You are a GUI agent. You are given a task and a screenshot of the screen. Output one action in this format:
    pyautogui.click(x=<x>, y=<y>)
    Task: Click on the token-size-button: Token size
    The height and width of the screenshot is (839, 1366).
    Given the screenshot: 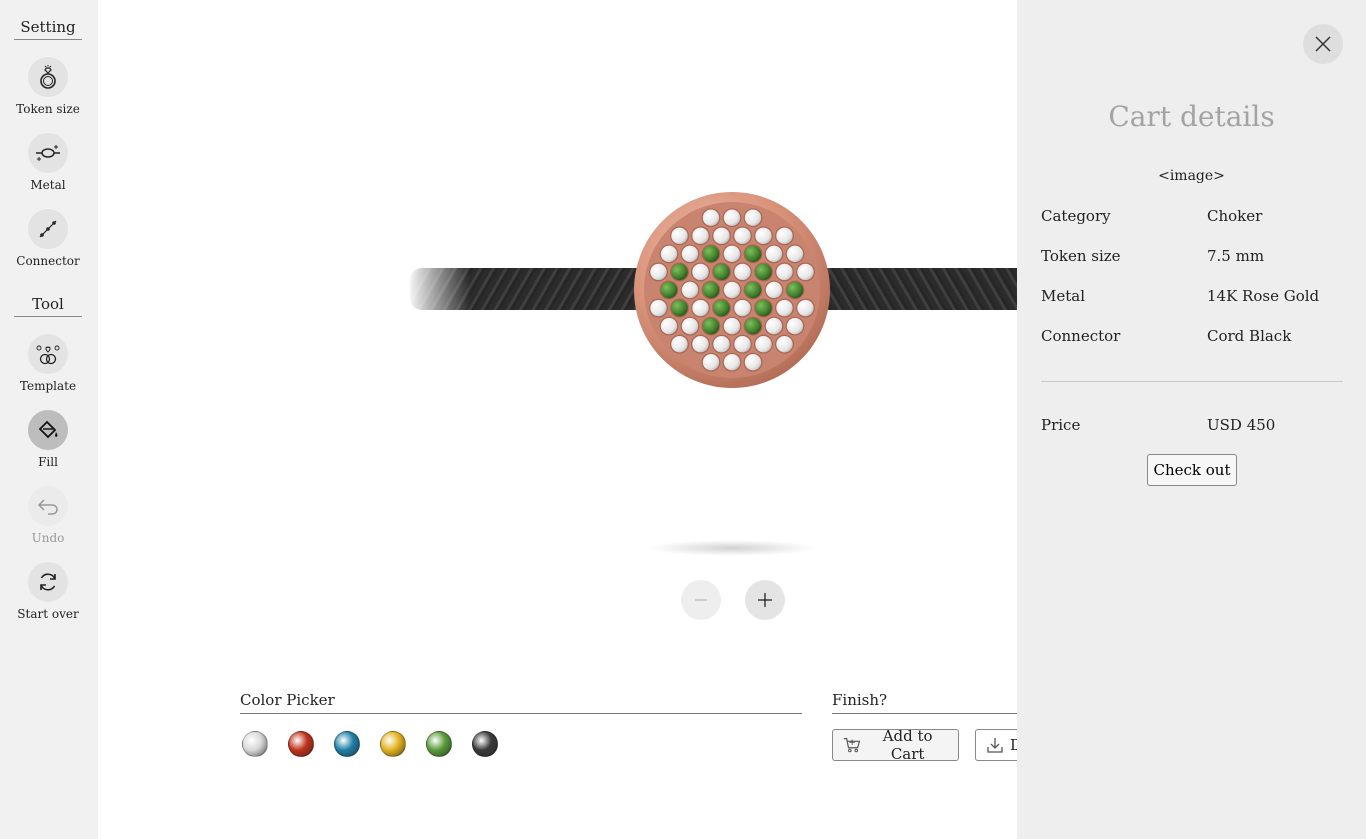 What is the action you would take?
    pyautogui.click(x=48, y=86)
    